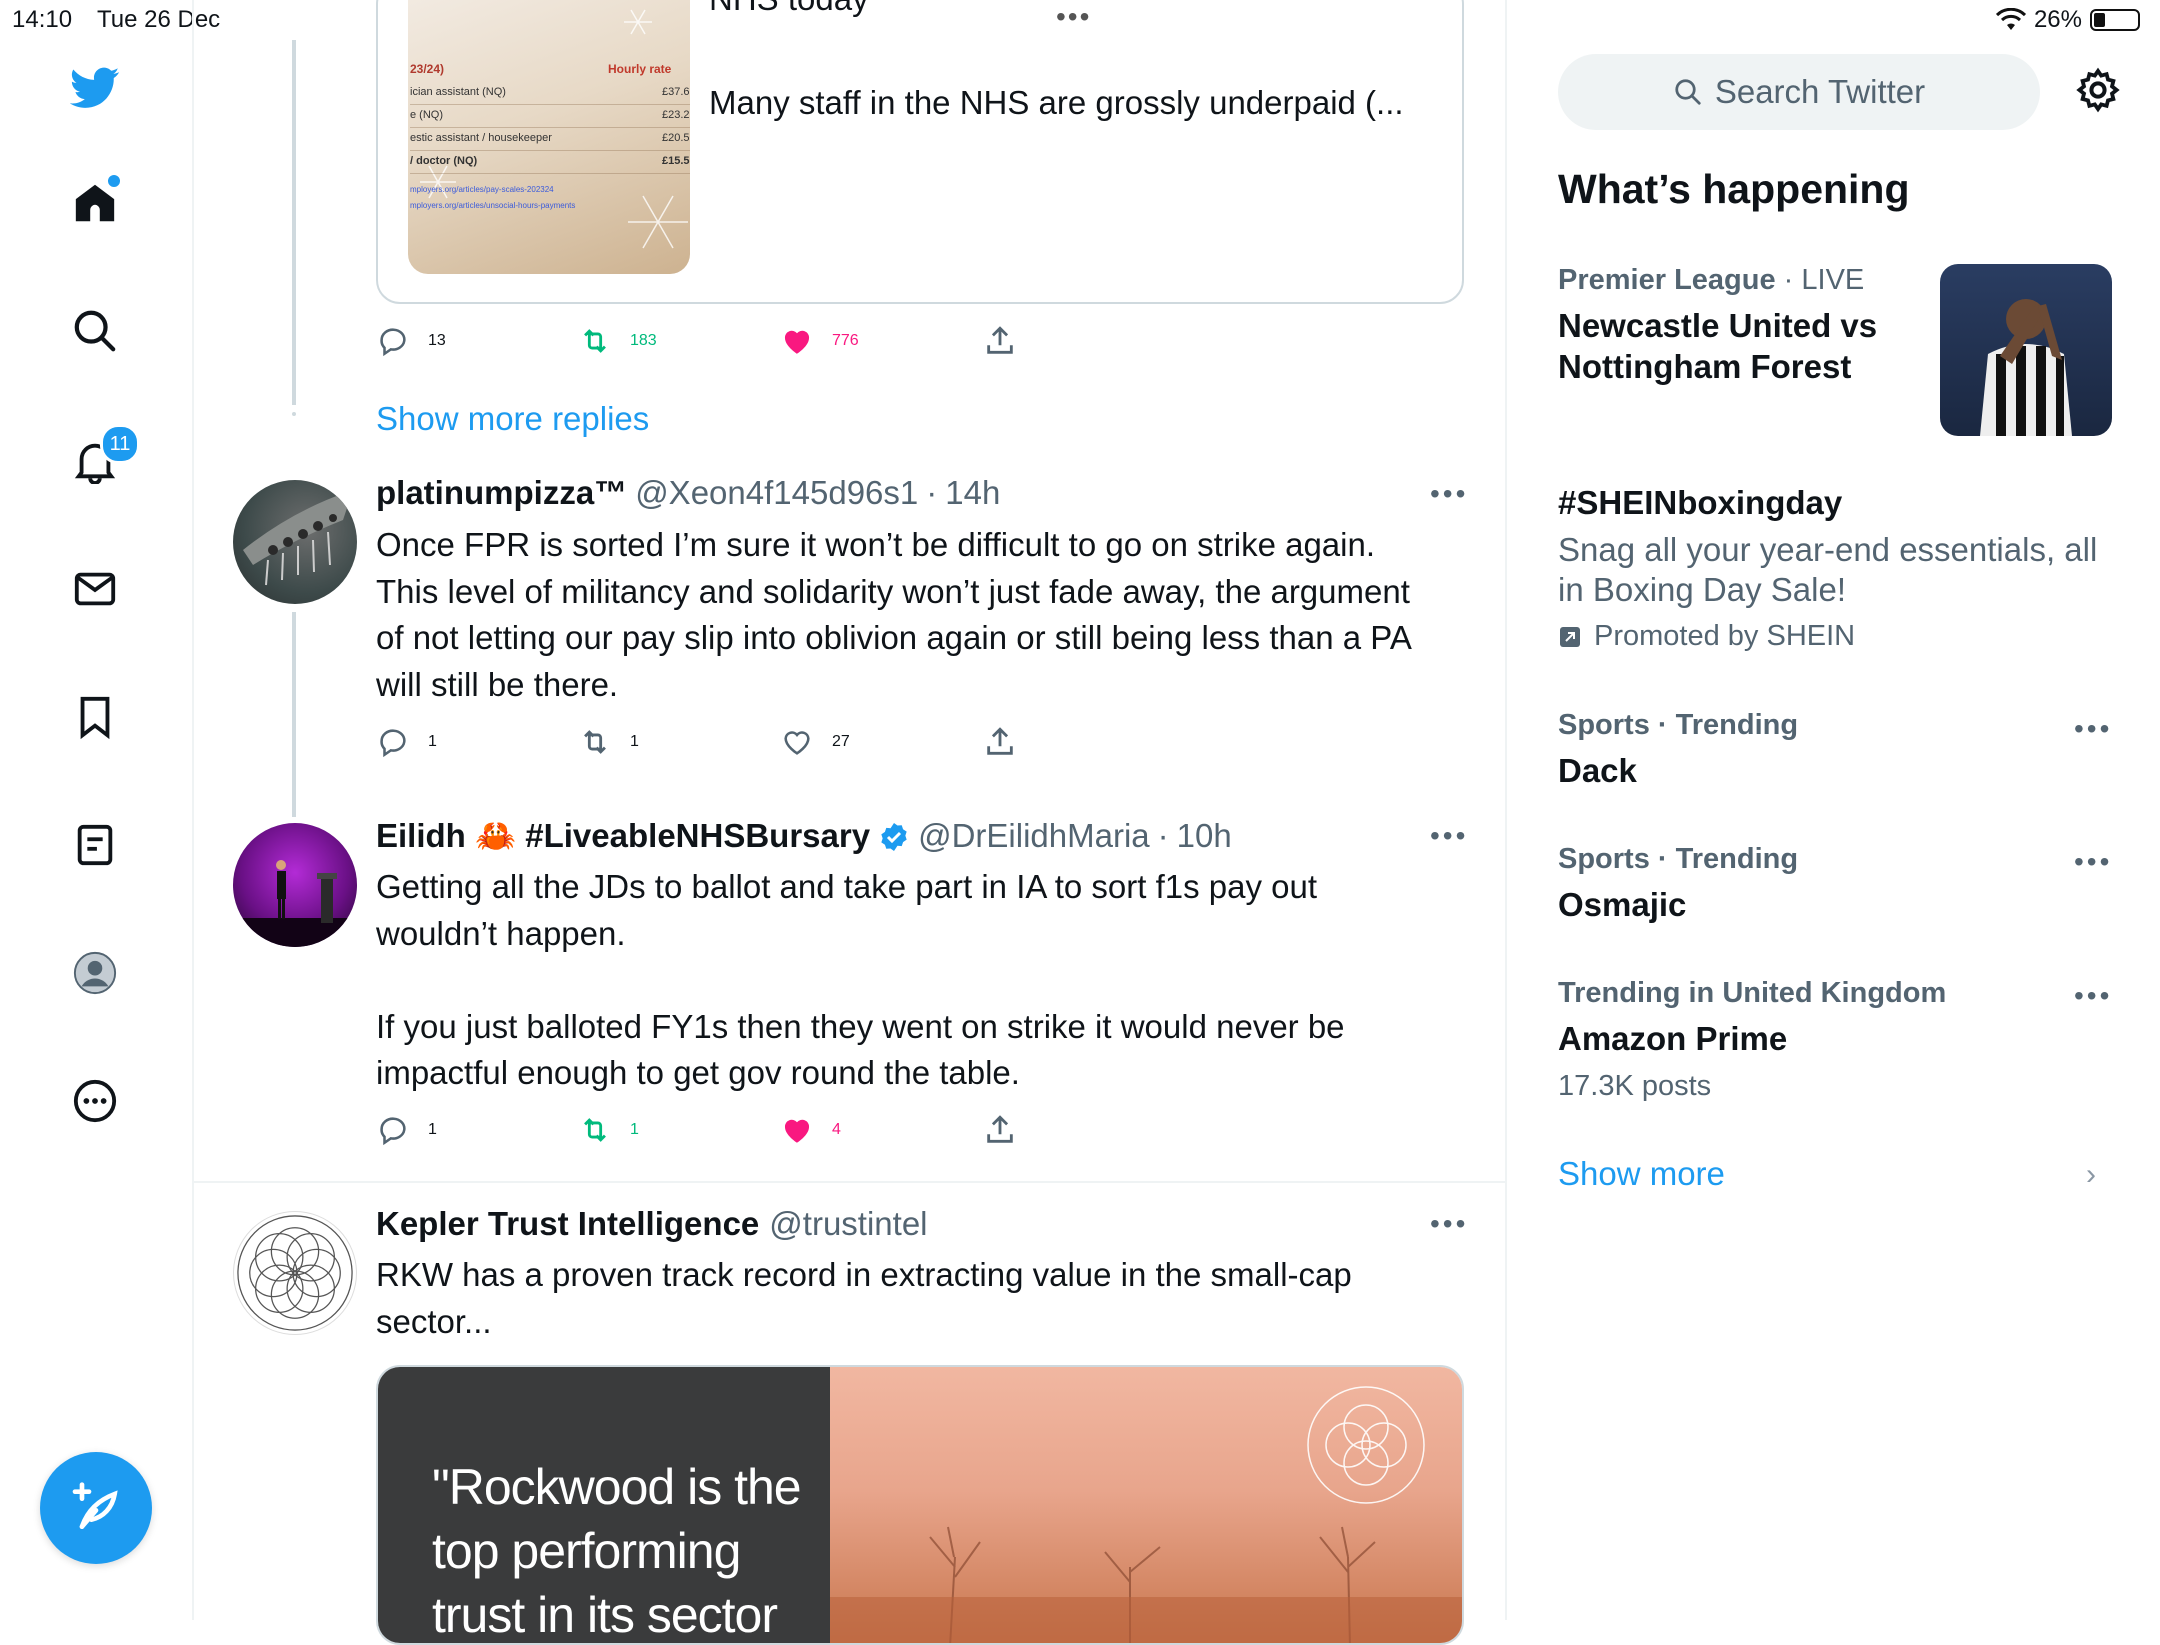 The width and height of the screenshot is (2160, 1645). Describe the element at coordinates (676, 138) in the screenshot. I see `rate-table-rate: £20.5` at that location.